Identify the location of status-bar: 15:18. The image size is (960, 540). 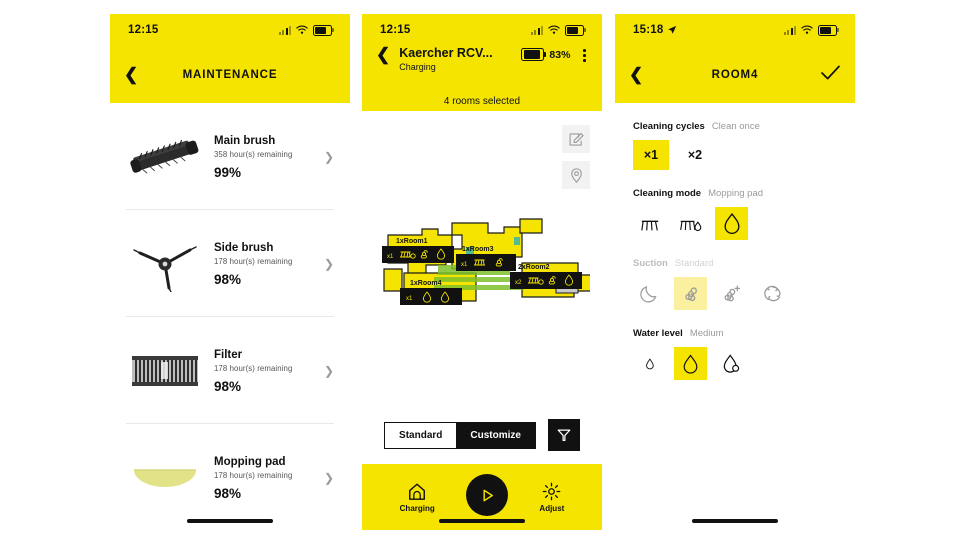
(735, 30).